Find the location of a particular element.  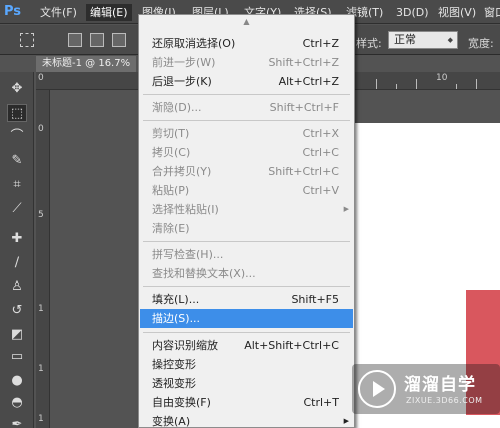

play-logo-icon is located at coordinates (377, 389).